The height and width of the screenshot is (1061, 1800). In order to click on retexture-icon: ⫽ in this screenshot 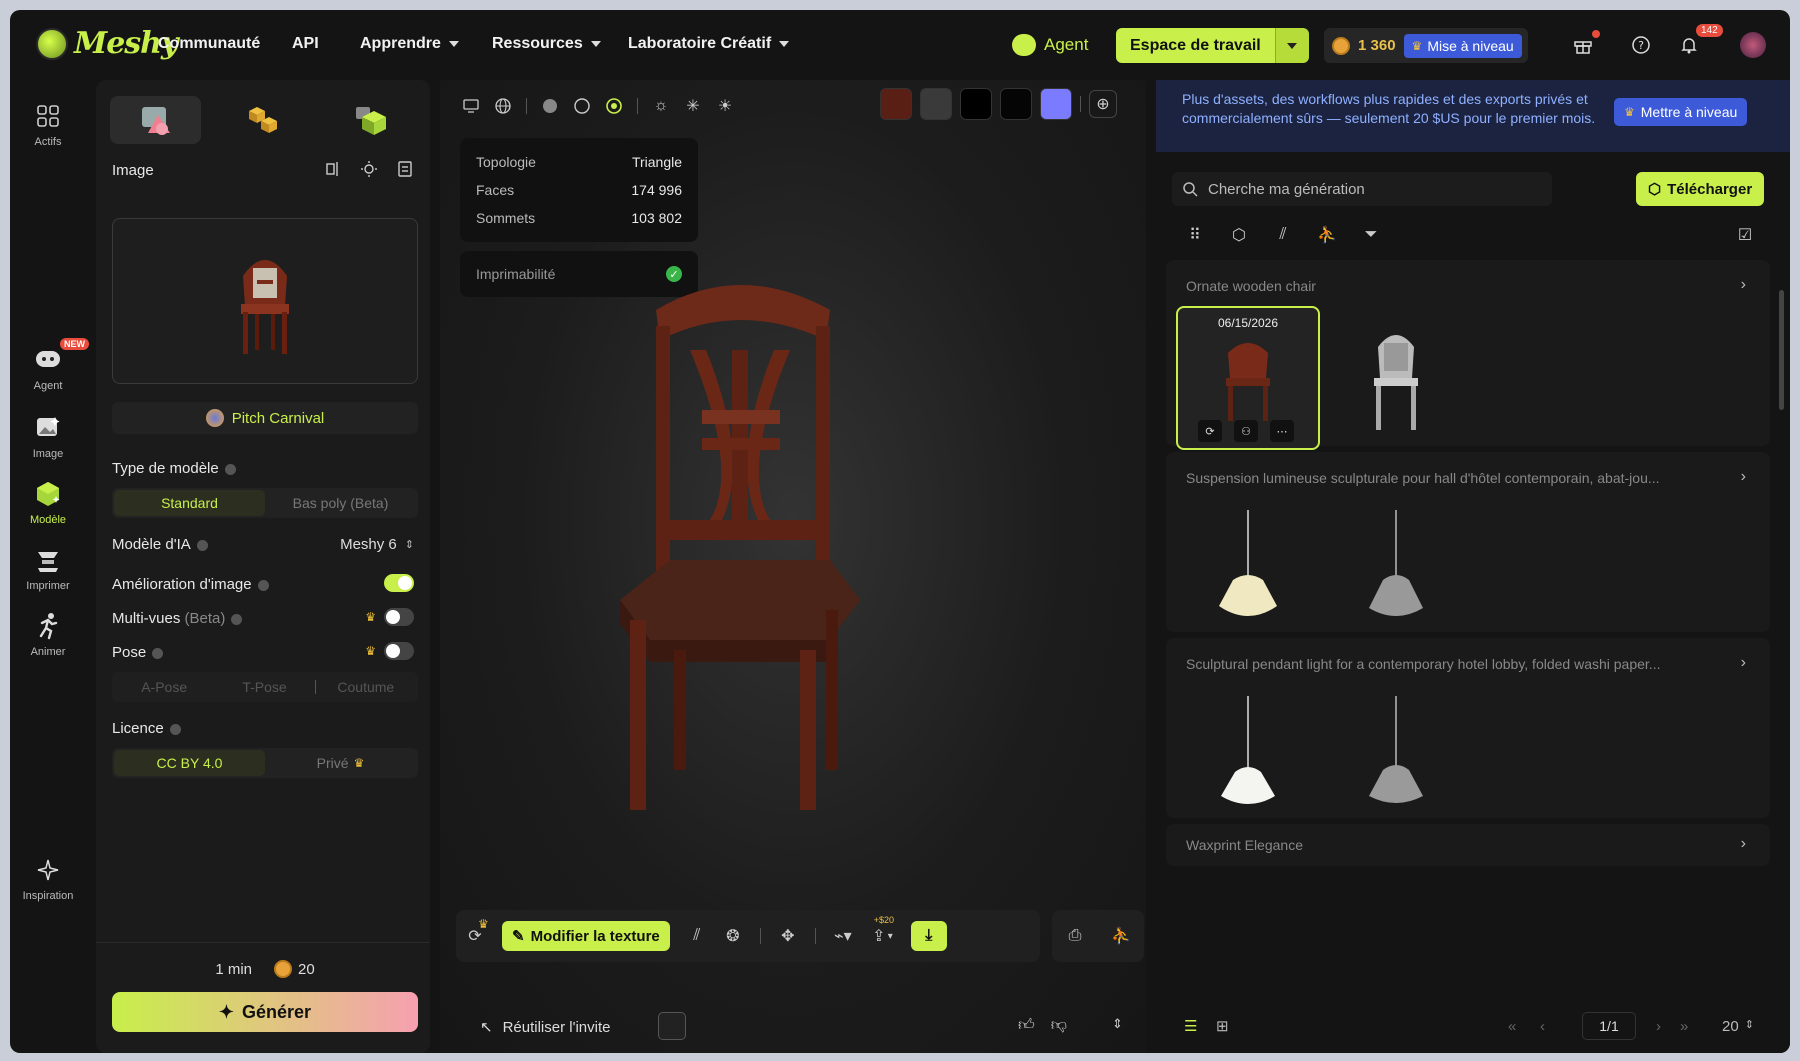, I will do `click(697, 936)`.